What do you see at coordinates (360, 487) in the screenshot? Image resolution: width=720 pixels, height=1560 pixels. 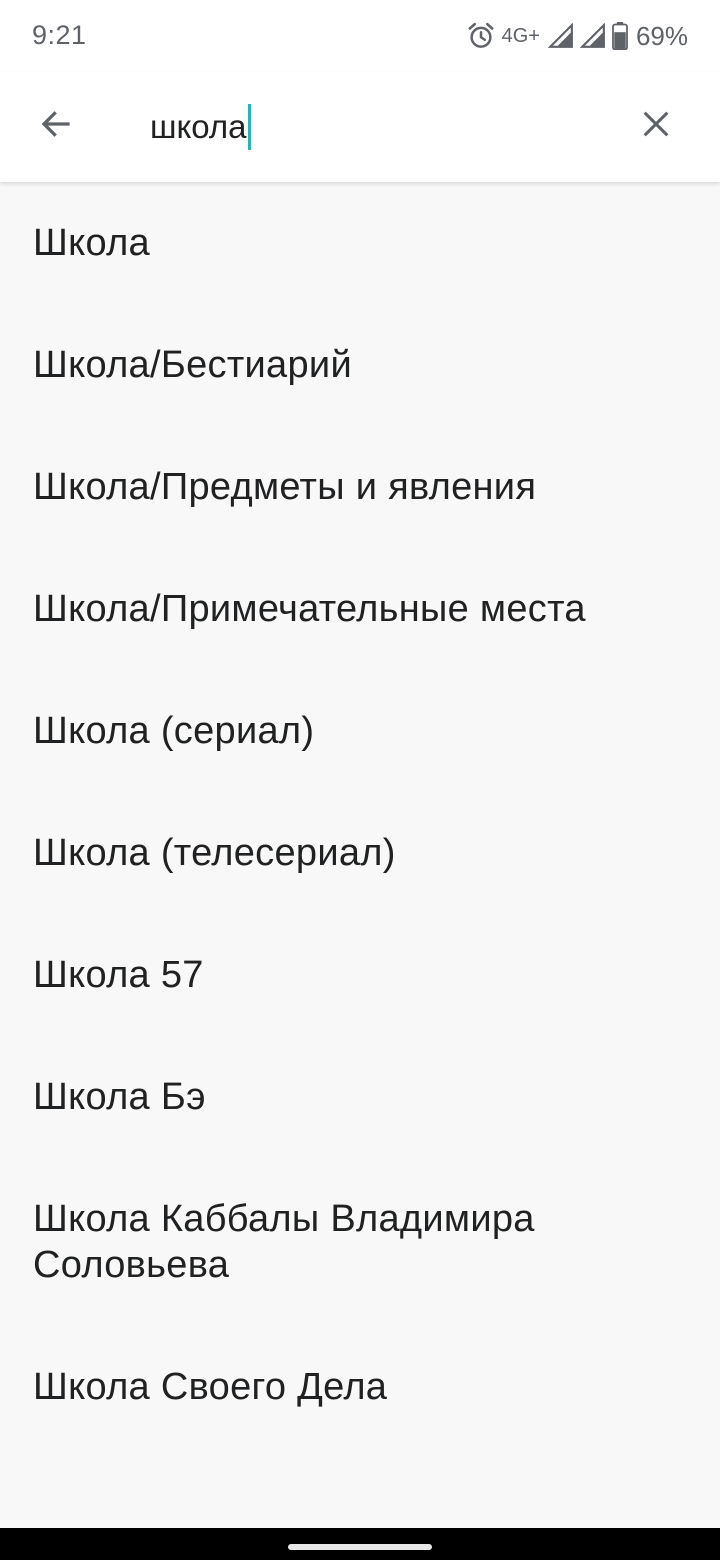 I see `search-result-item: Школа/Предметы и явления` at bounding box center [360, 487].